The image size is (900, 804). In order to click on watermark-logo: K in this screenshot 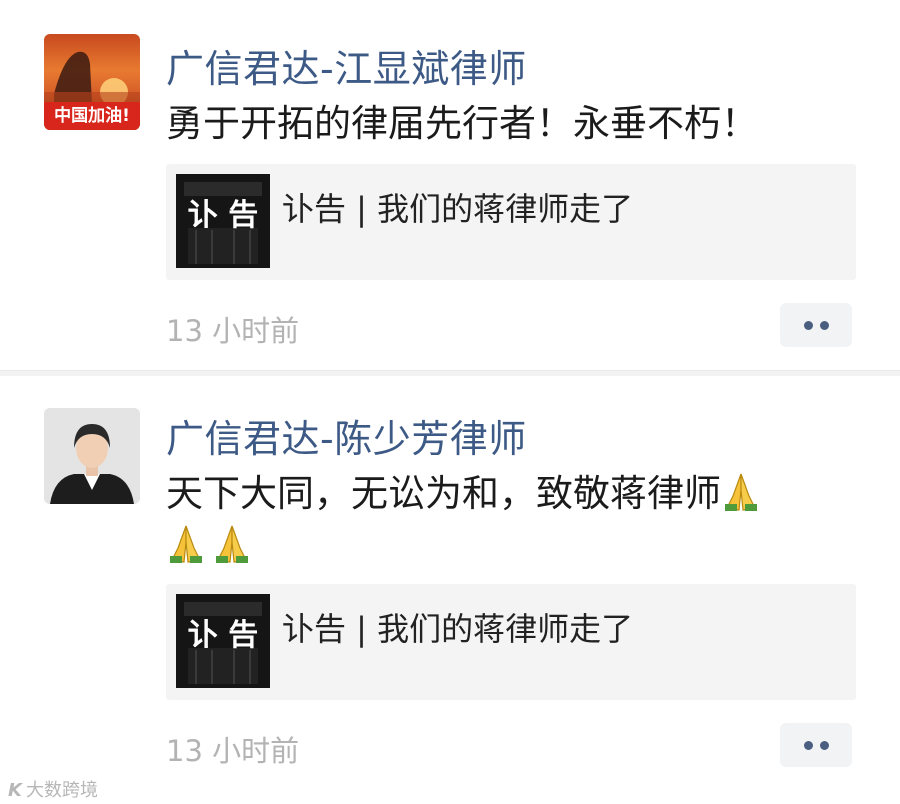, I will do `click(15, 790)`.